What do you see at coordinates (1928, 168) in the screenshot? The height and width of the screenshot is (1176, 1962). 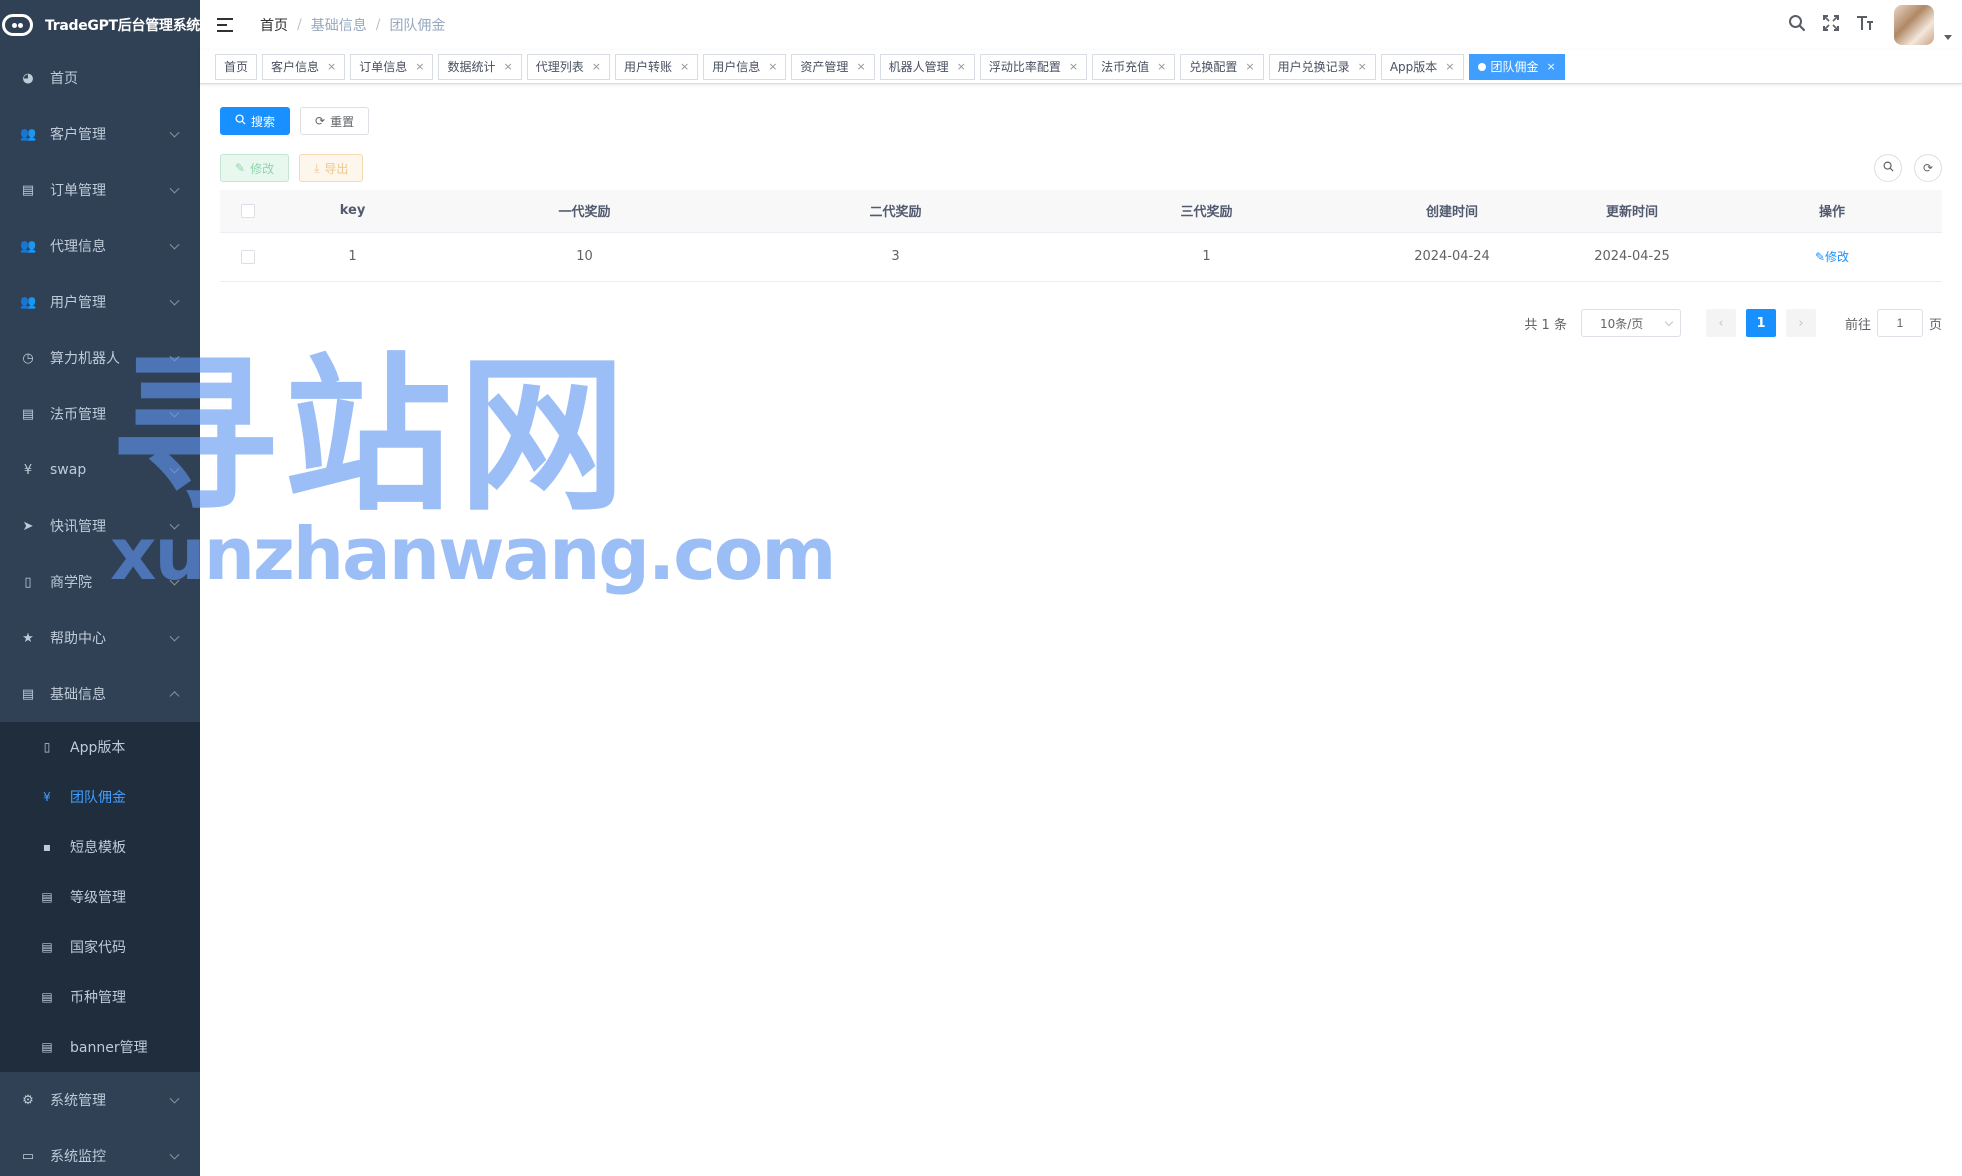 I see `refresh-button: ⟳` at bounding box center [1928, 168].